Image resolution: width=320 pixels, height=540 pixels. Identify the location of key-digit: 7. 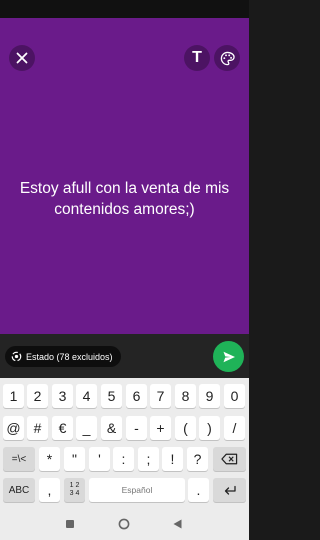
(160, 396).